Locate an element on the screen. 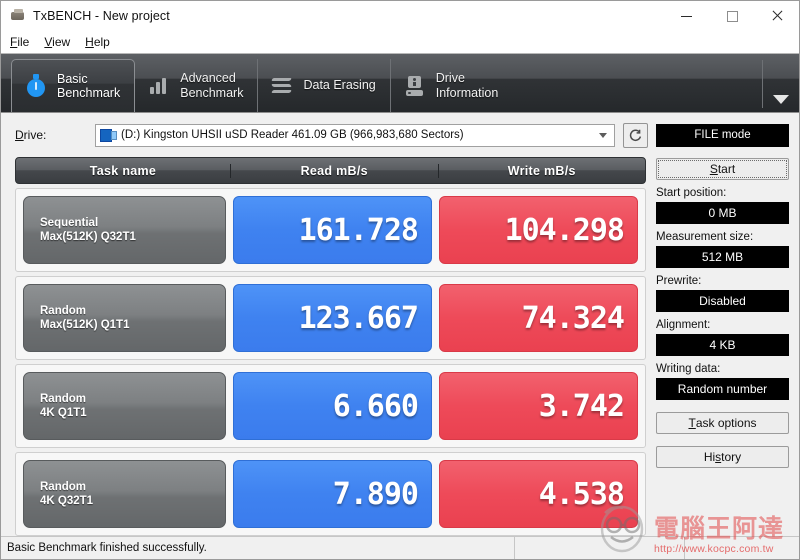  write-value: 4.538 is located at coordinates (581, 494).